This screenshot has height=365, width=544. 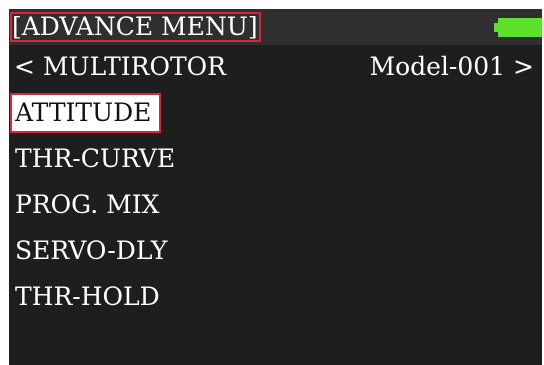 What do you see at coordinates (523, 67) in the screenshot?
I see `chevron-right-icon: >` at bounding box center [523, 67].